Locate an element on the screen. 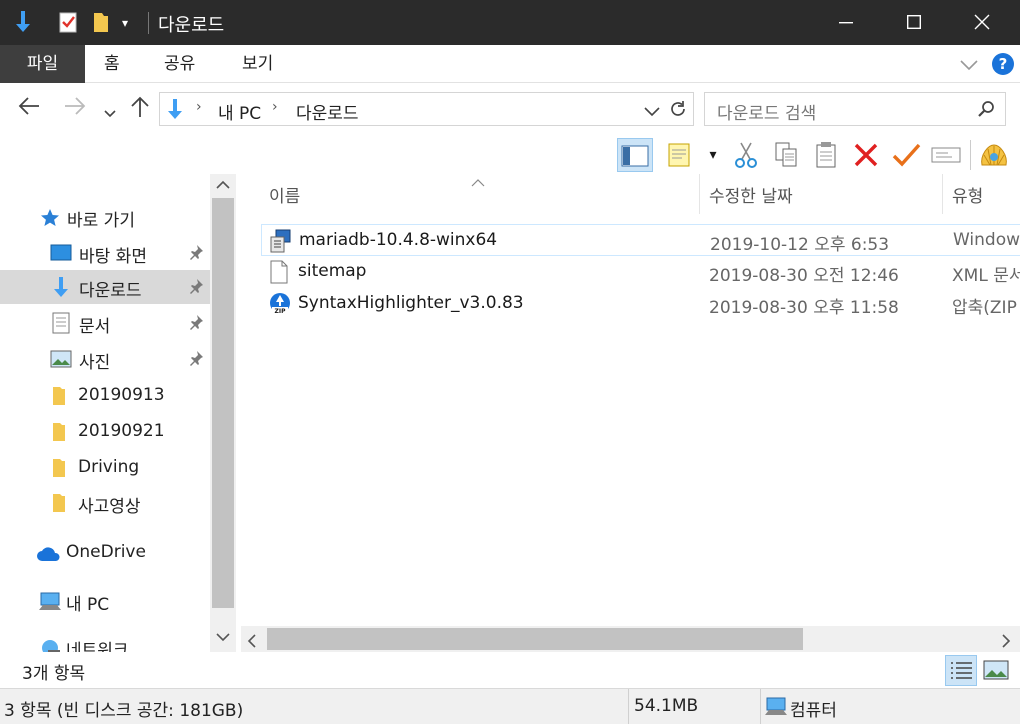 This screenshot has width=1020, height=724. nav-label: 다운로드 is located at coordinates (110, 291).